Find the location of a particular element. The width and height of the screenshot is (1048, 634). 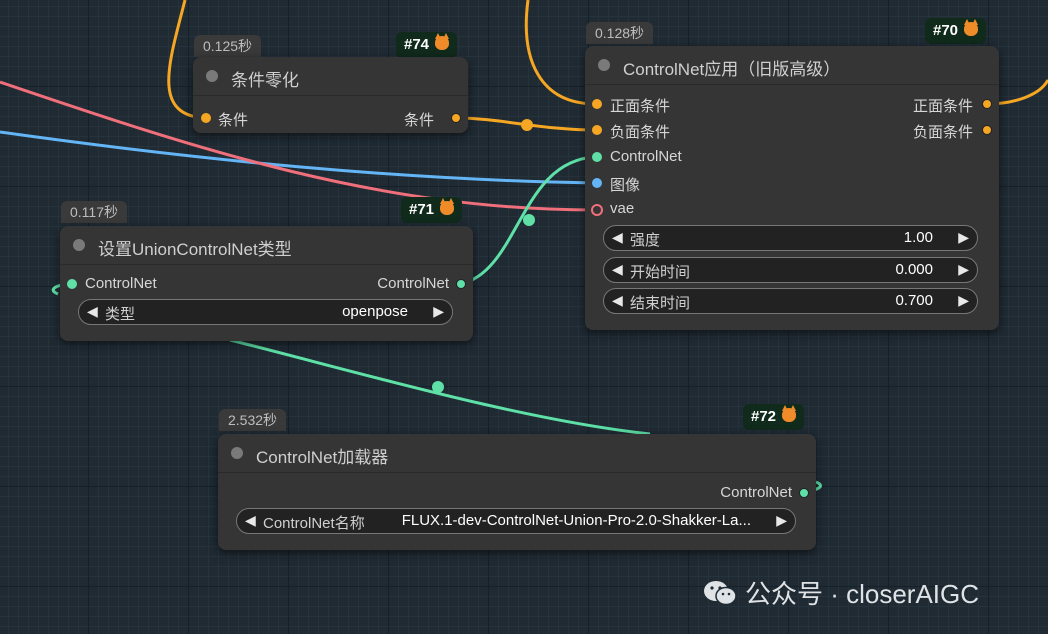

input-pin-positive is located at coordinates (597, 104).